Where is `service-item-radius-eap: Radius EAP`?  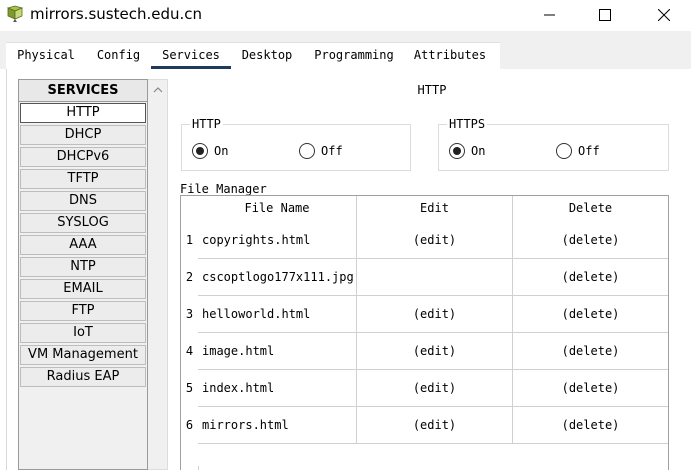 service-item-radius-eap: Radius EAP is located at coordinates (83, 377).